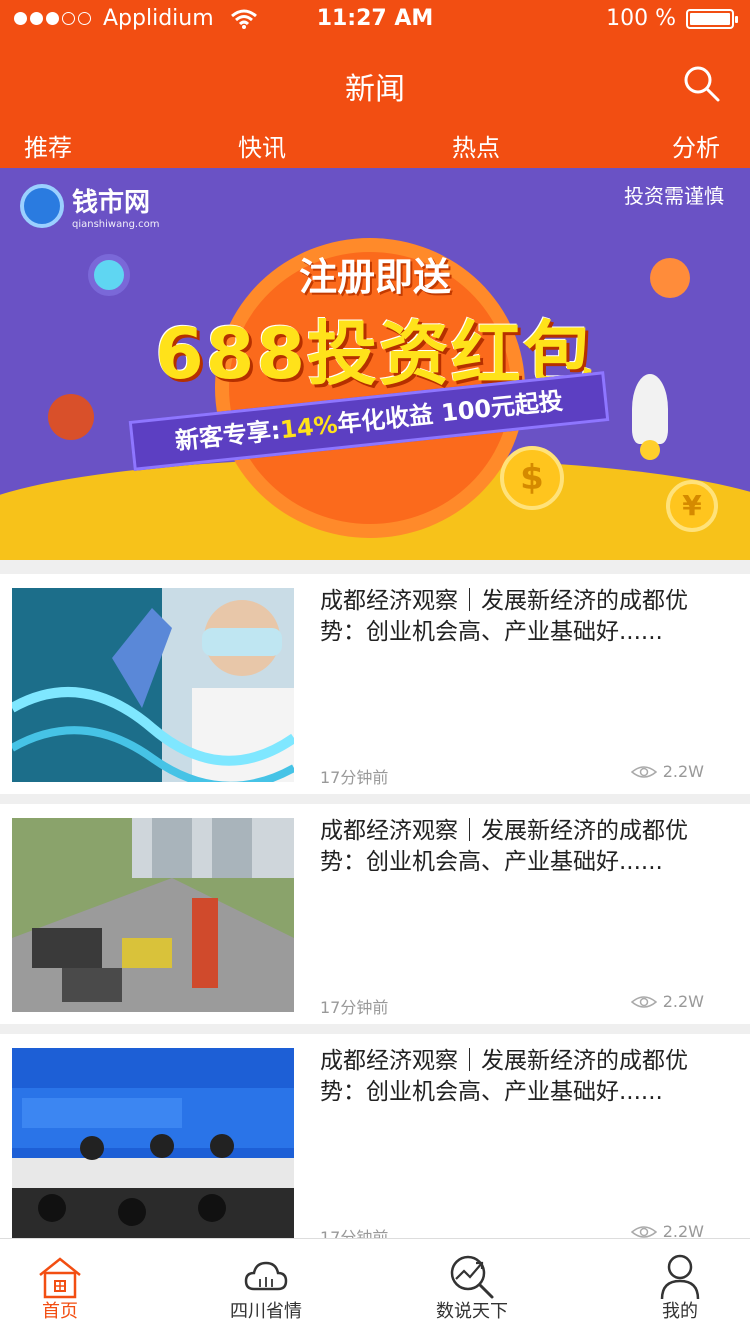  I want to click on tab-data: 数说天下, so click(472, 1286).